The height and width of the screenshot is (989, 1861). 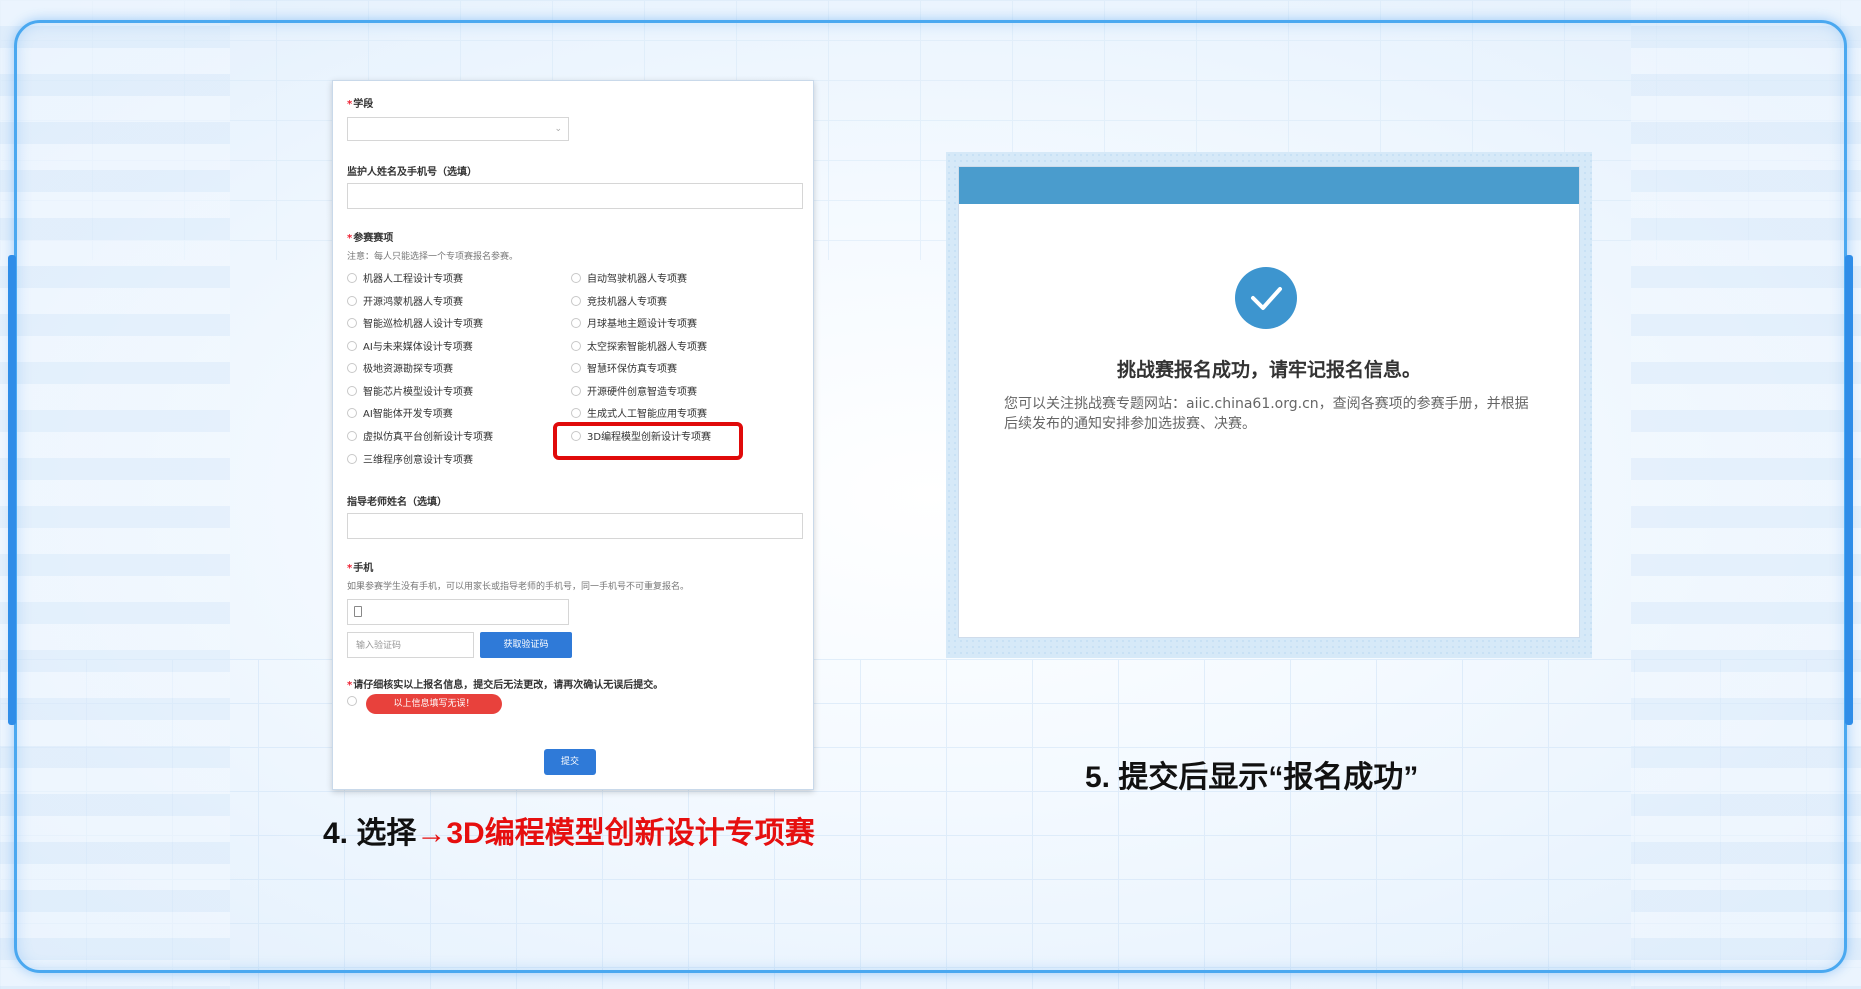 I want to click on event-option-label: 生成式人工智能应用专项赛, so click(x=647, y=414).